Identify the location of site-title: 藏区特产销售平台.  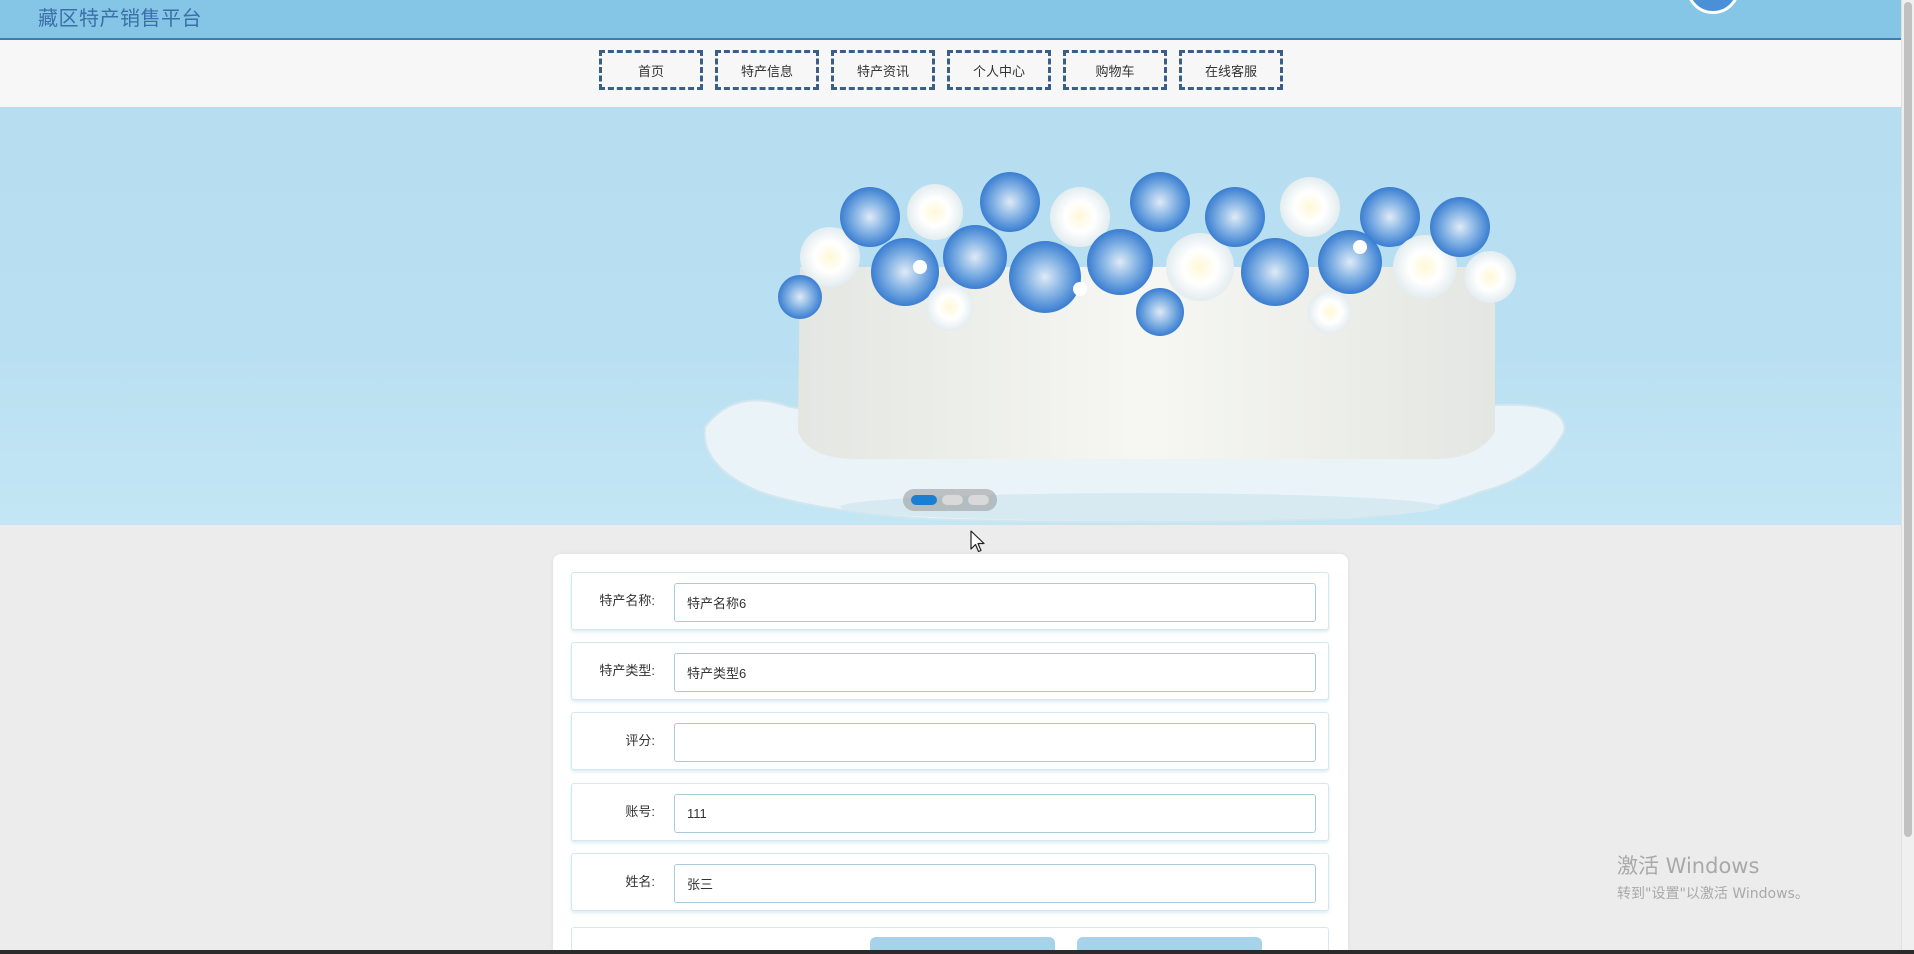
(120, 19).